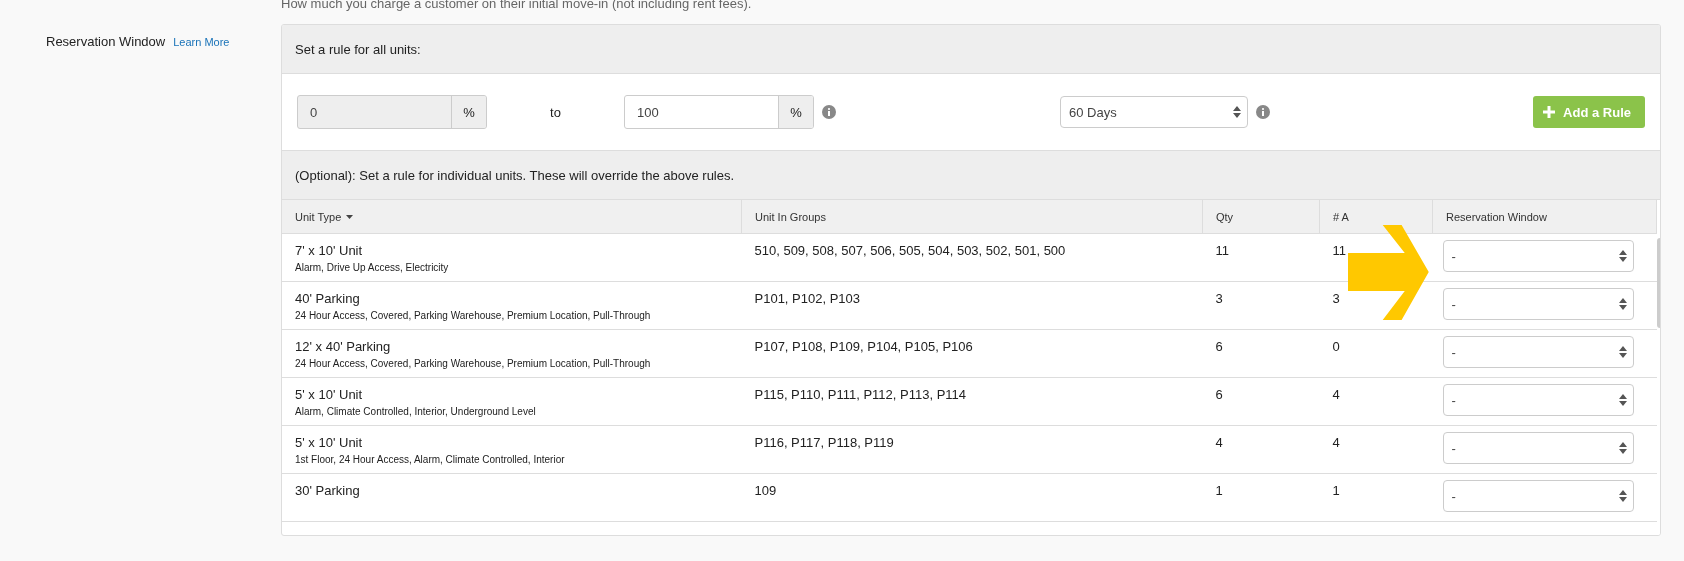 The width and height of the screenshot is (1684, 561). I want to click on column-header: Unit Type, so click(512, 217).